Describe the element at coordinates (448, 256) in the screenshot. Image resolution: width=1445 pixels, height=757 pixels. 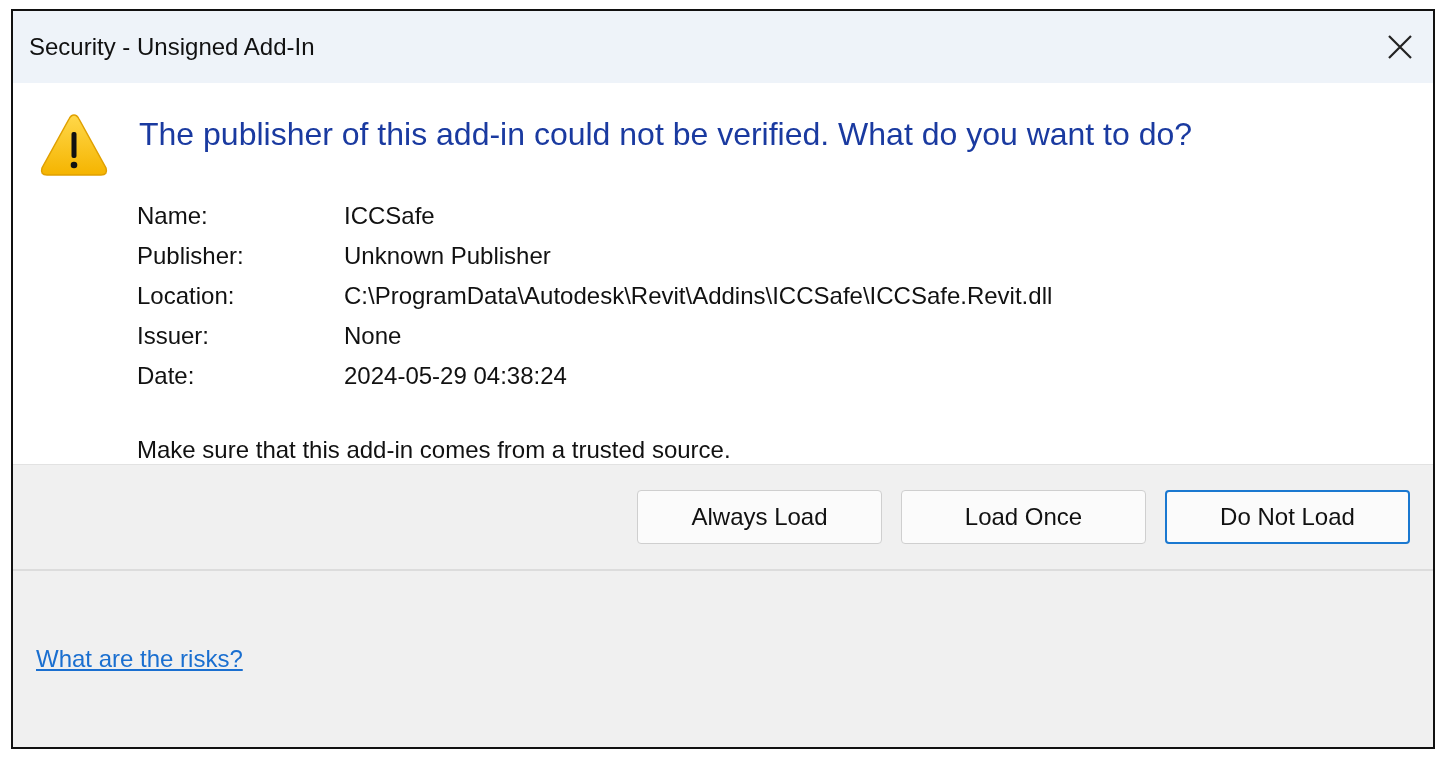
I see `detail-value: Unknown Publisher` at that location.